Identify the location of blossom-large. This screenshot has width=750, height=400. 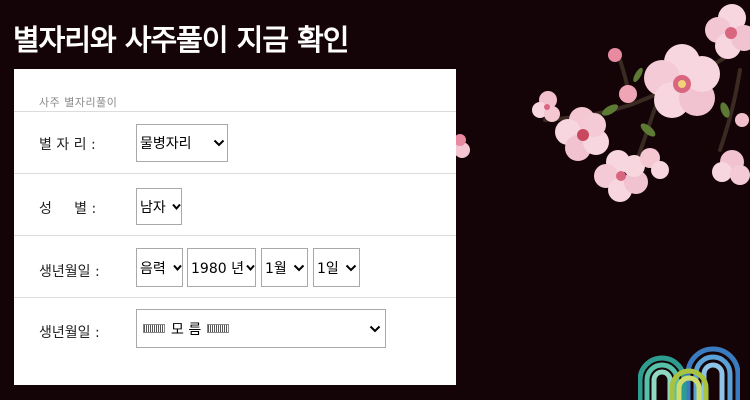
(682, 81).